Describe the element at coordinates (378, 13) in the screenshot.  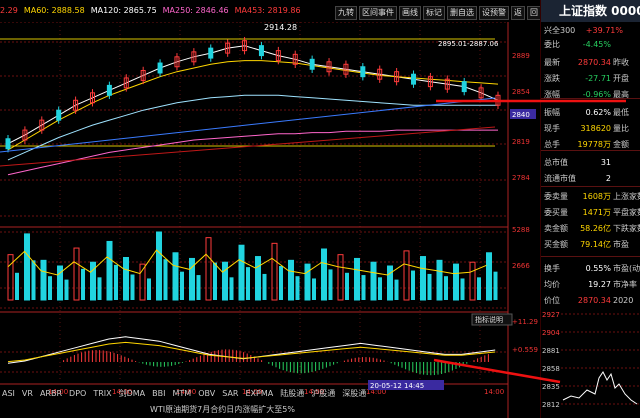
I see `toolbar-button-1: 区间事件` at that location.